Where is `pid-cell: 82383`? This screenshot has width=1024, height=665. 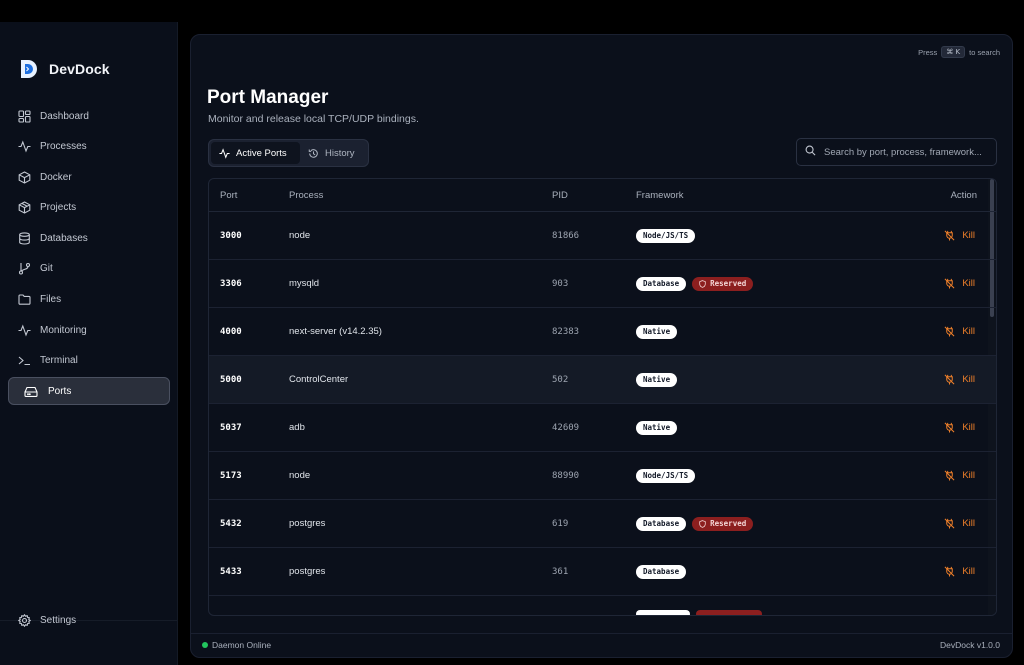 pid-cell: 82383 is located at coordinates (566, 331).